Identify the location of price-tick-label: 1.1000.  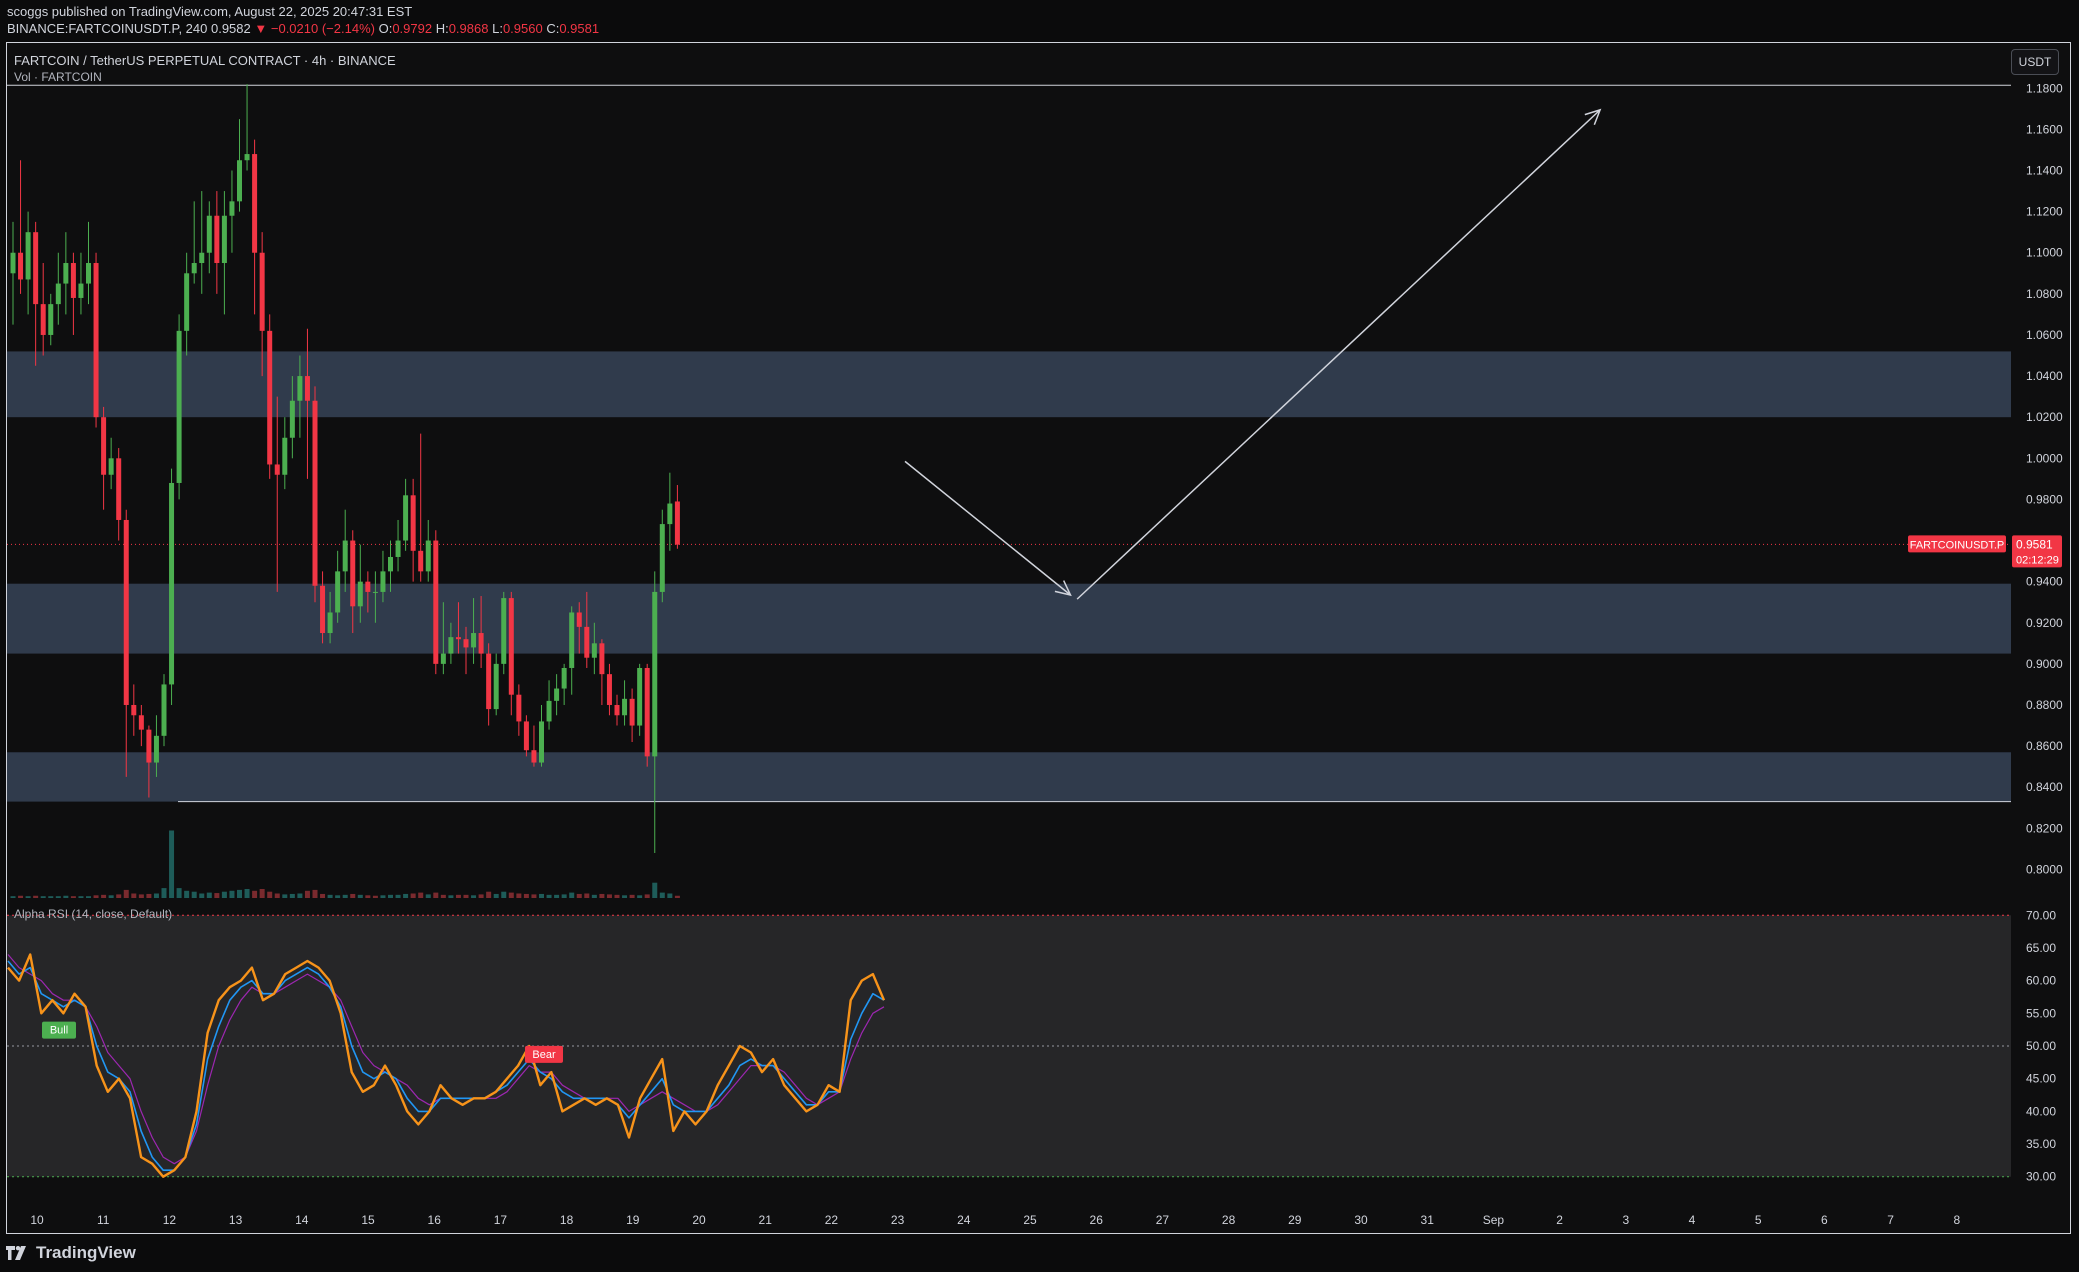
(2044, 253).